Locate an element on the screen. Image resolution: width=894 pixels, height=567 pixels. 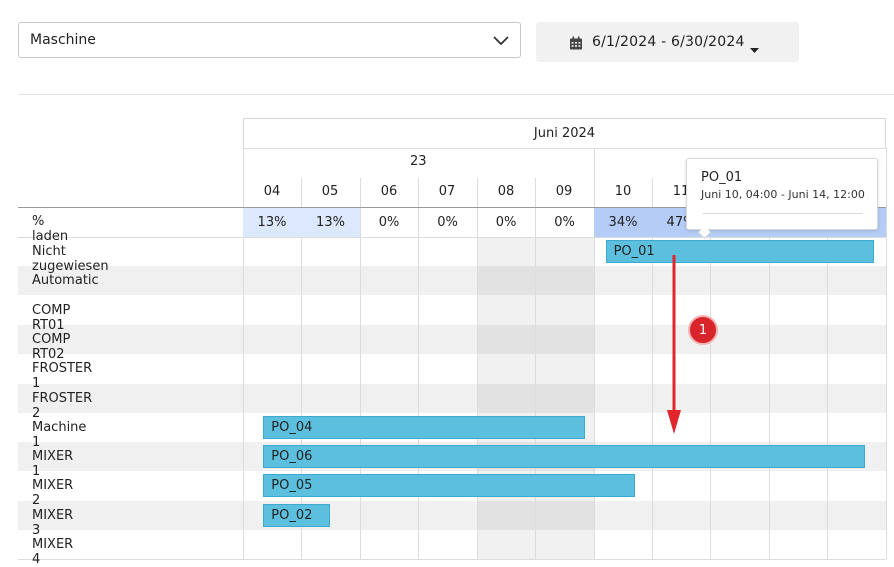
task-bar: PO_05 is located at coordinates (449, 486).